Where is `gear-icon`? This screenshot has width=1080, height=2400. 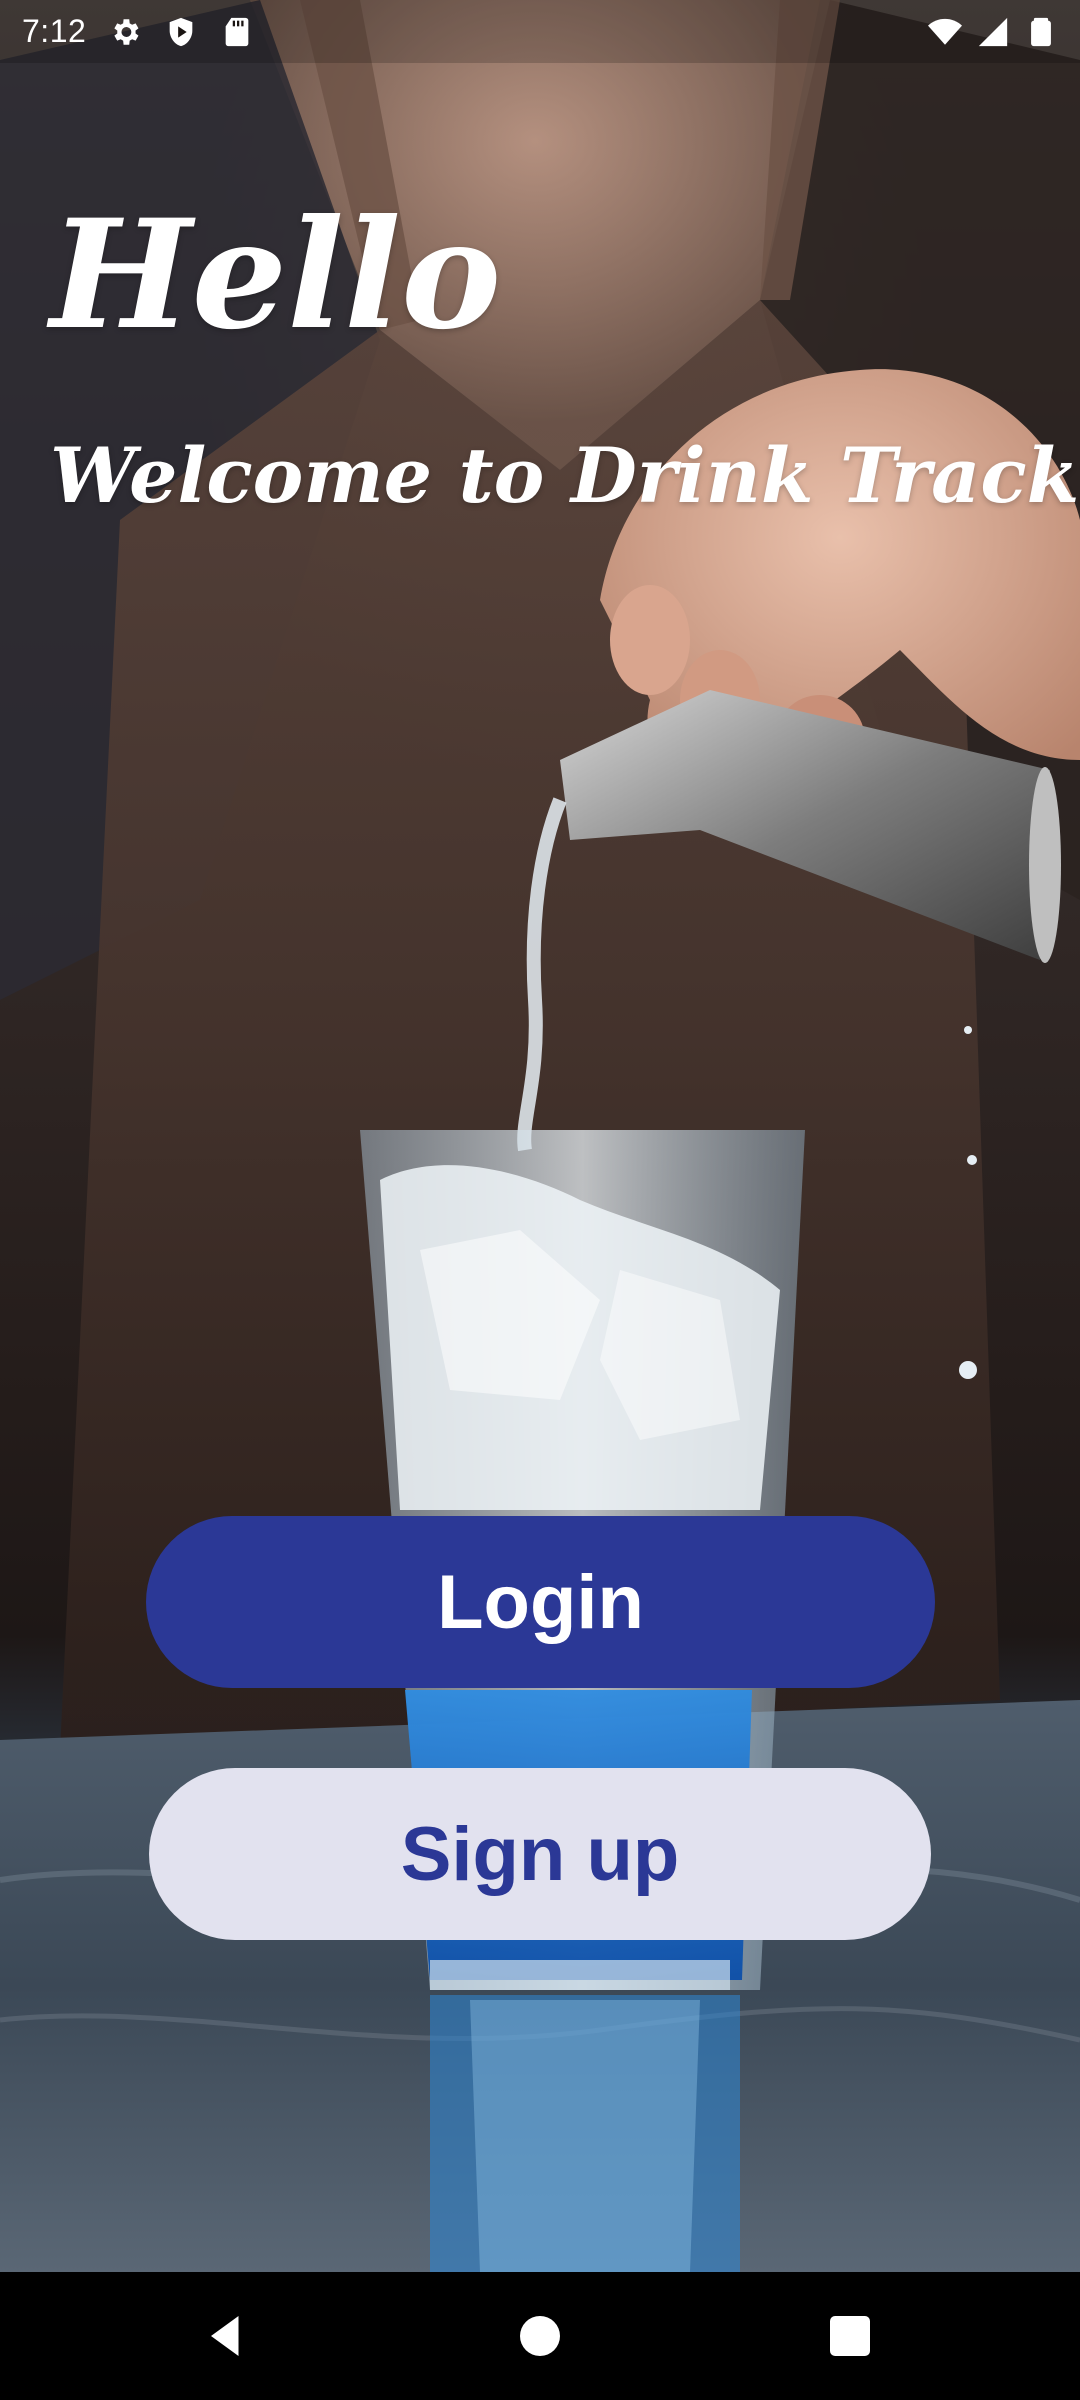 gear-icon is located at coordinates (125, 32).